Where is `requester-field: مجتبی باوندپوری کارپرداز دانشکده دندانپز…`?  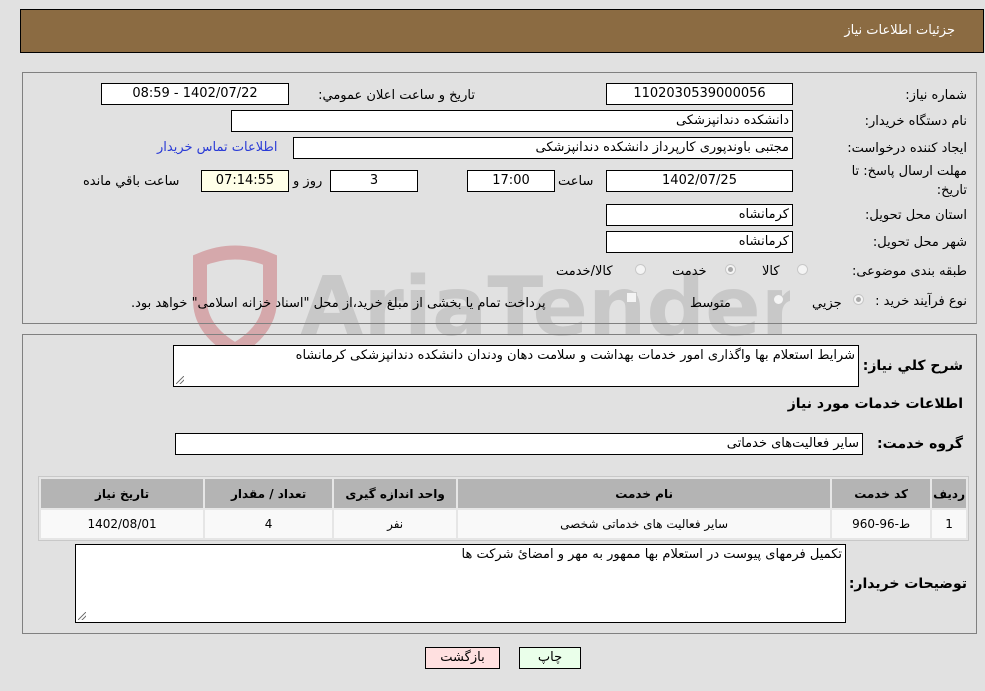
requester-field: مجتبی باوندپوری کارپرداز دانشکده دندانپز… is located at coordinates (543, 148).